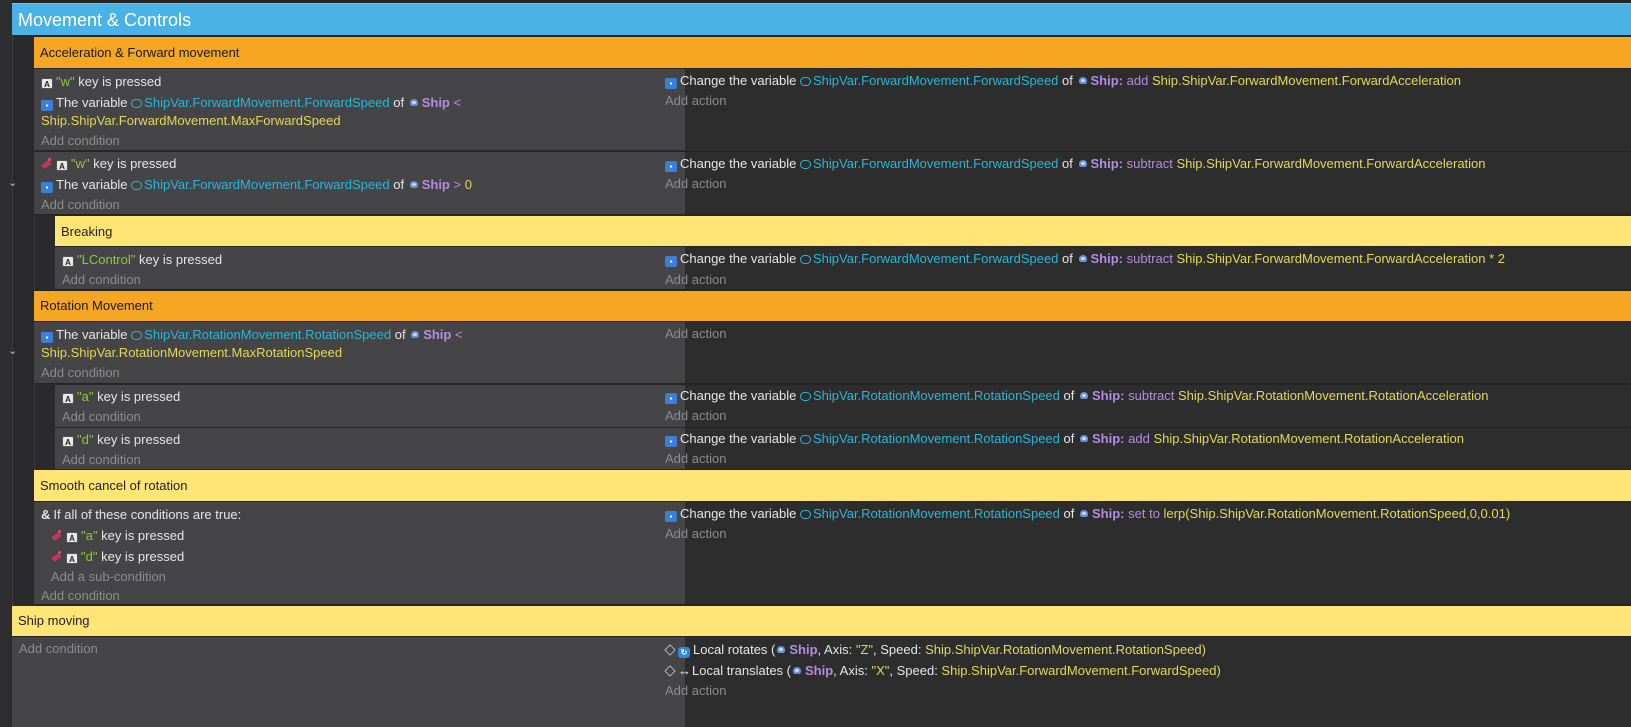 Image resolution: width=1631 pixels, height=727 pixels. Describe the element at coordinates (348, 682) in the screenshot. I see `event-8-conditions` at that location.